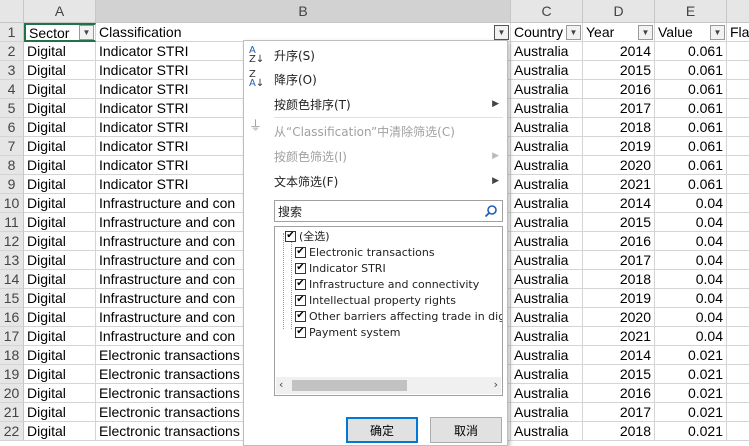  What do you see at coordinates (12, 108) in the screenshot?
I see `row-header: 5` at bounding box center [12, 108].